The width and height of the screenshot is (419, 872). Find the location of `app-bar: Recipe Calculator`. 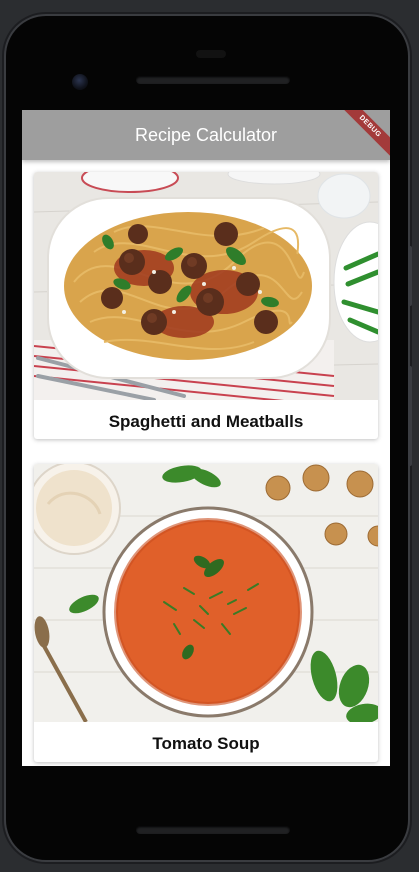

app-bar: Recipe Calculator is located at coordinates (206, 135).